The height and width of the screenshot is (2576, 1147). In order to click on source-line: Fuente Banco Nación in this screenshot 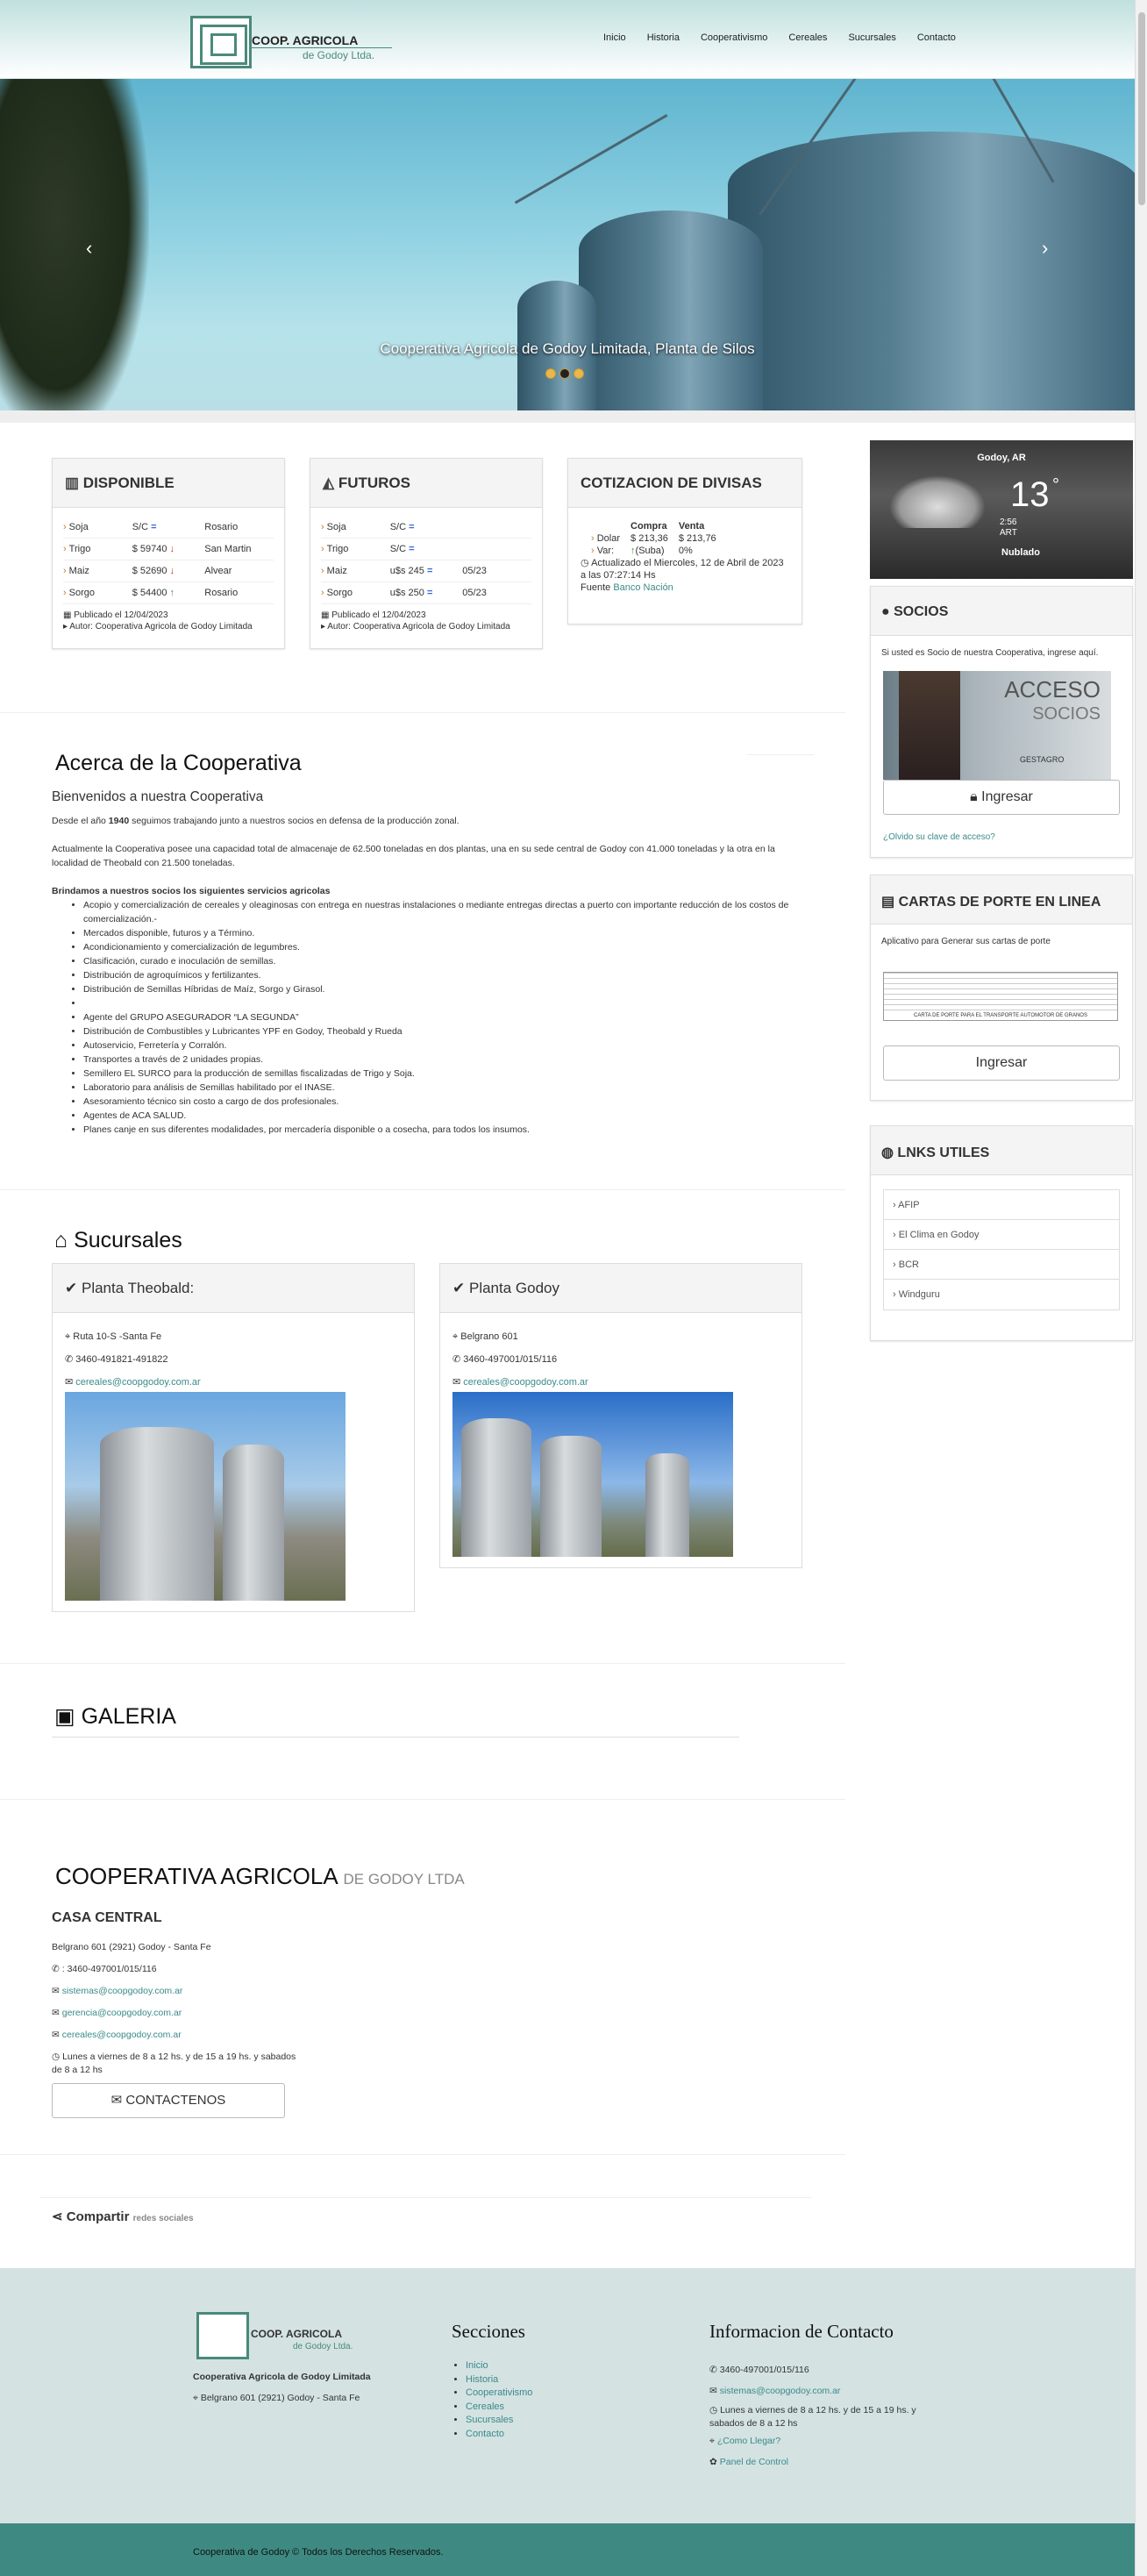, I will do `click(627, 588)`.